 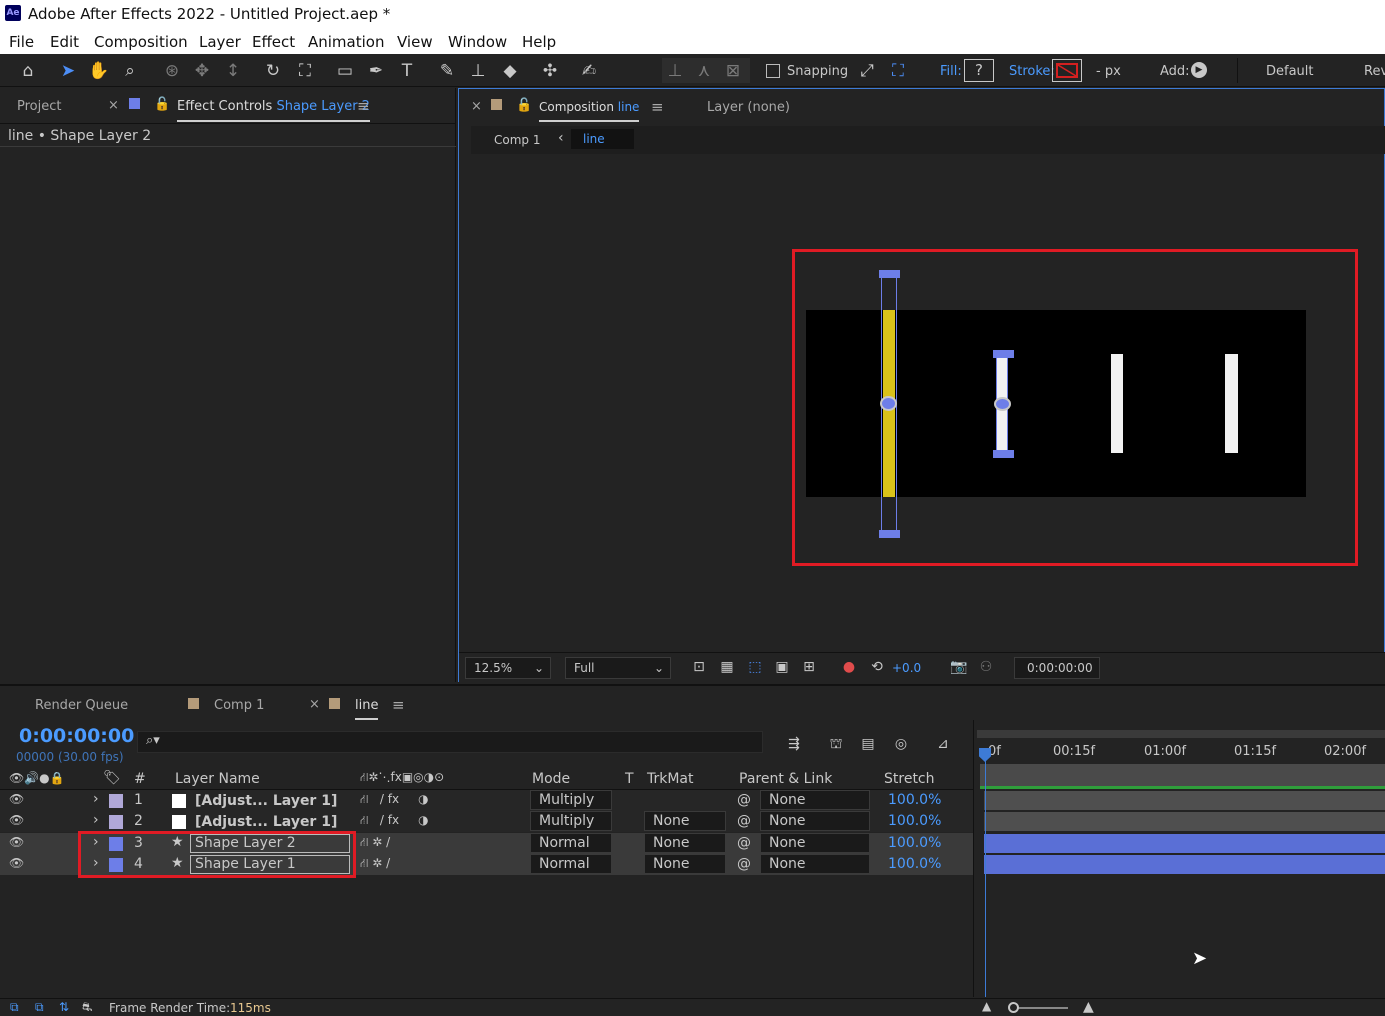 I want to click on visibility-header-icon: 👁🔊●🔒, so click(x=37, y=778).